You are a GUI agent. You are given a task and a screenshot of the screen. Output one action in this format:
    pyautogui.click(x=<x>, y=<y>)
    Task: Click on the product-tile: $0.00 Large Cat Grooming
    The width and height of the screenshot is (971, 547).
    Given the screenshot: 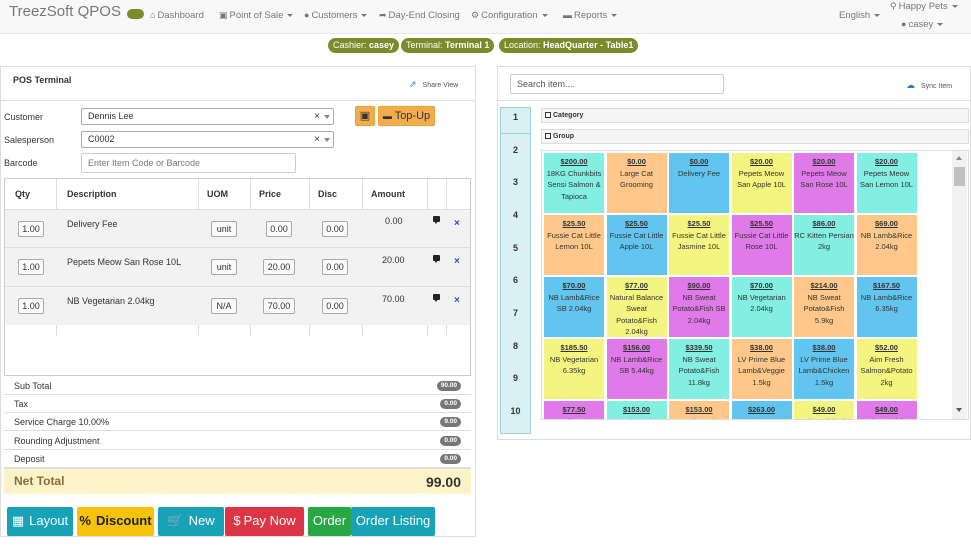 What is the action you would take?
    pyautogui.click(x=636, y=183)
    